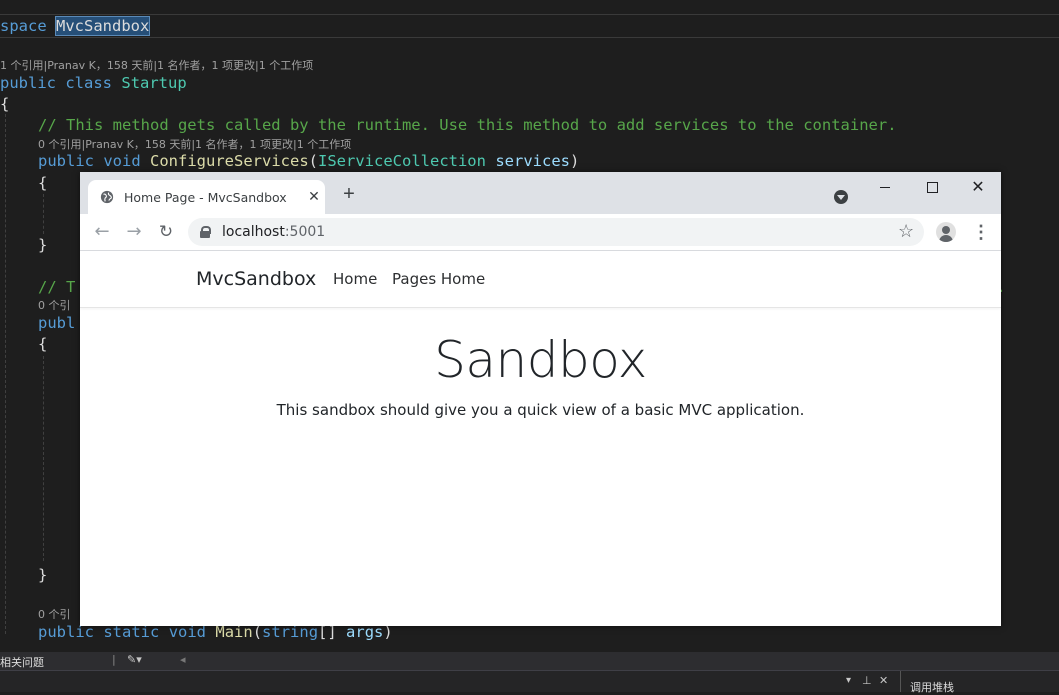 The image size is (1059, 695). I want to click on maximize-button, so click(932, 187).